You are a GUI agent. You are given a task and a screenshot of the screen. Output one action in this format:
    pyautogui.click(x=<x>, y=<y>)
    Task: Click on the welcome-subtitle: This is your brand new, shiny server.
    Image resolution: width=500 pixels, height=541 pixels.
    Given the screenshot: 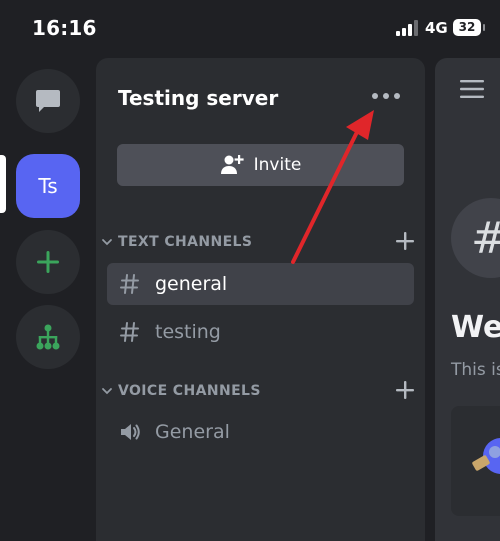 What is the action you would take?
    pyautogui.click(x=475, y=370)
    